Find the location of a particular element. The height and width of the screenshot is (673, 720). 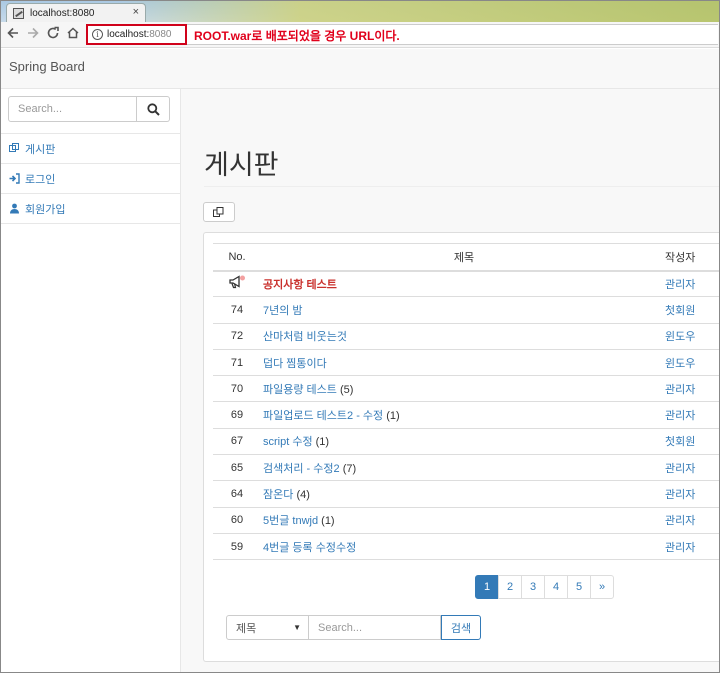

table-row: 65 검색처리 - 수정2 (7) 관리자 is located at coordinates (466, 468).